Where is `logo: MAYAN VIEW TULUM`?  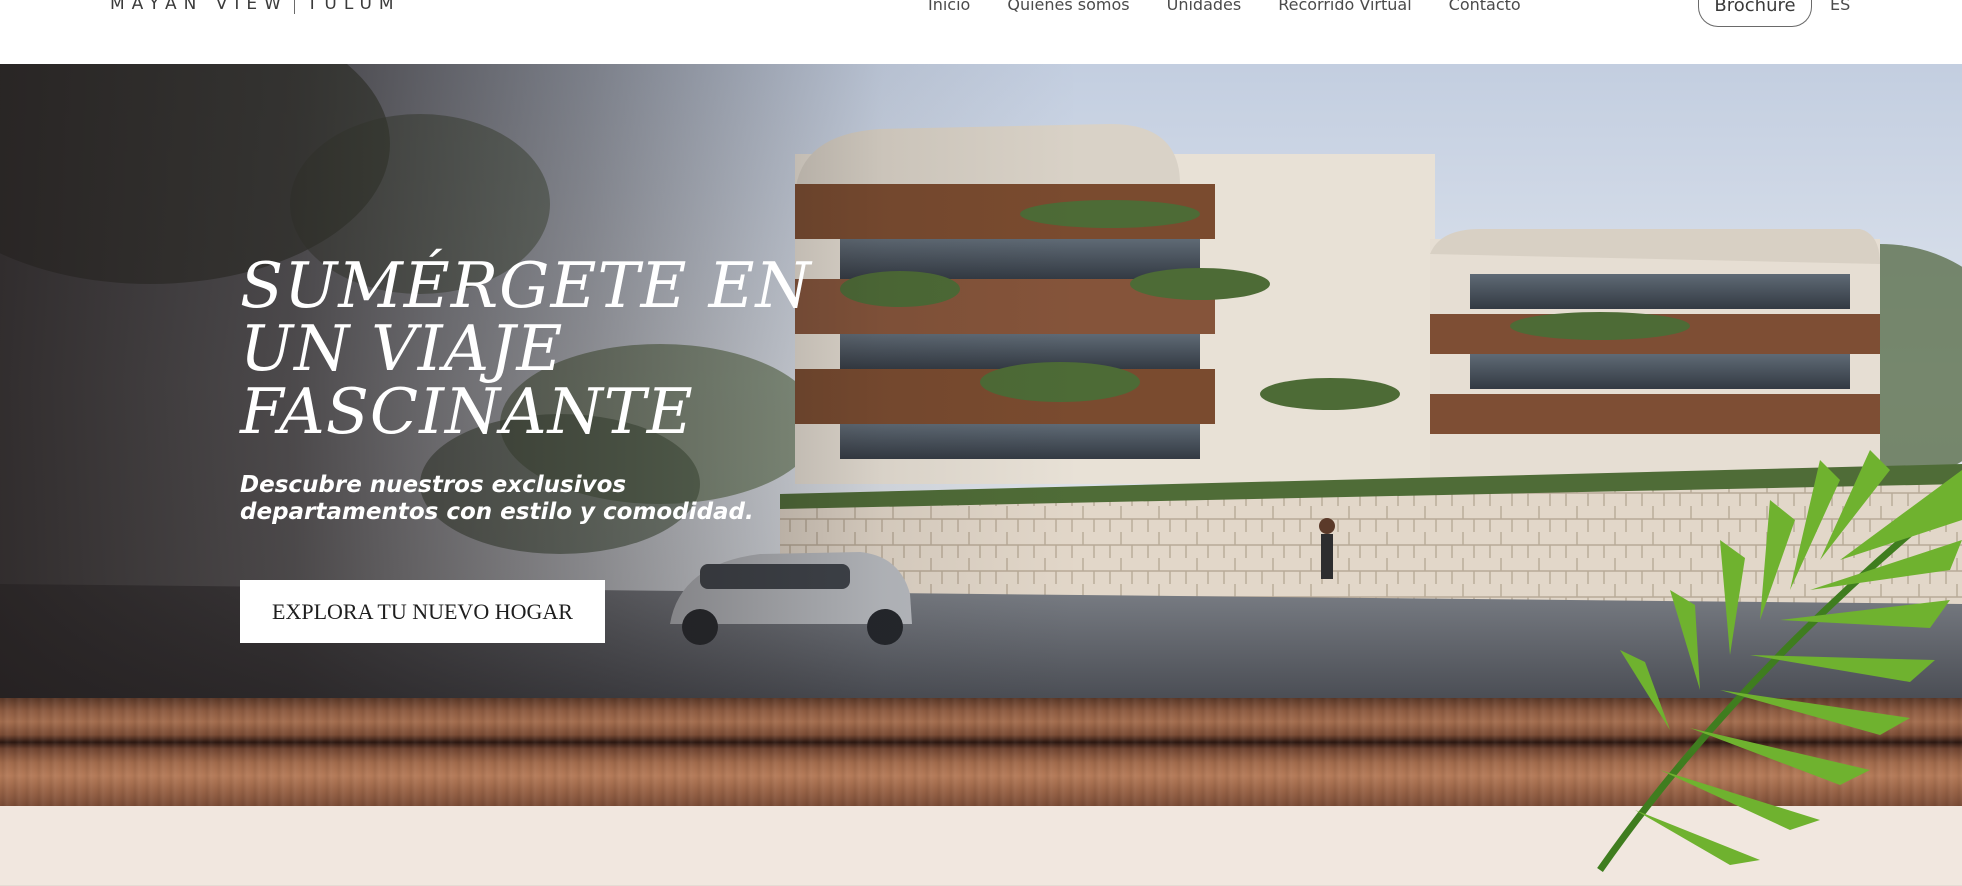 logo: MAYAN VIEW TULUM is located at coordinates (255, 8).